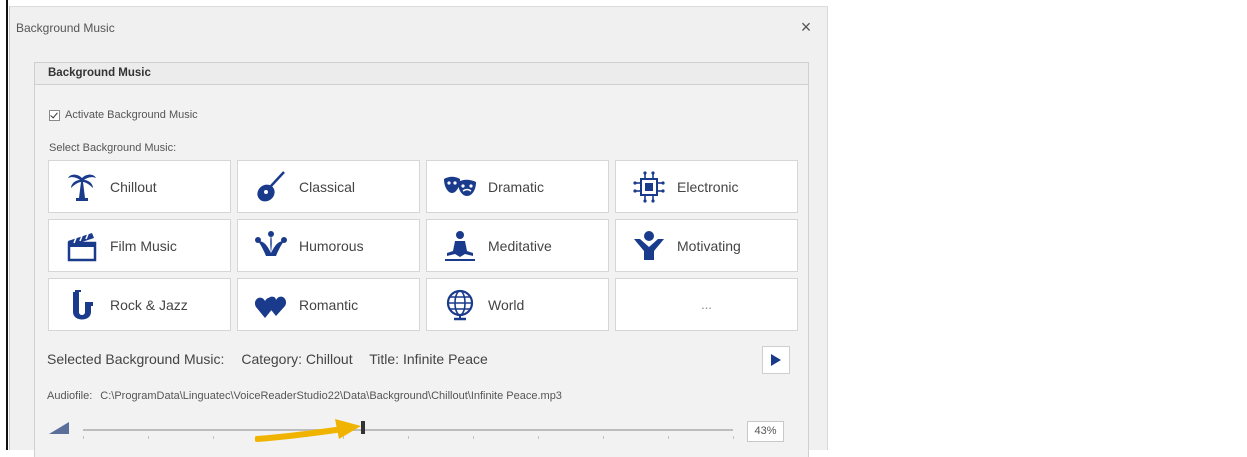  Describe the element at coordinates (54, 115) in the screenshot. I see `activate-background-music-checkbox` at that location.